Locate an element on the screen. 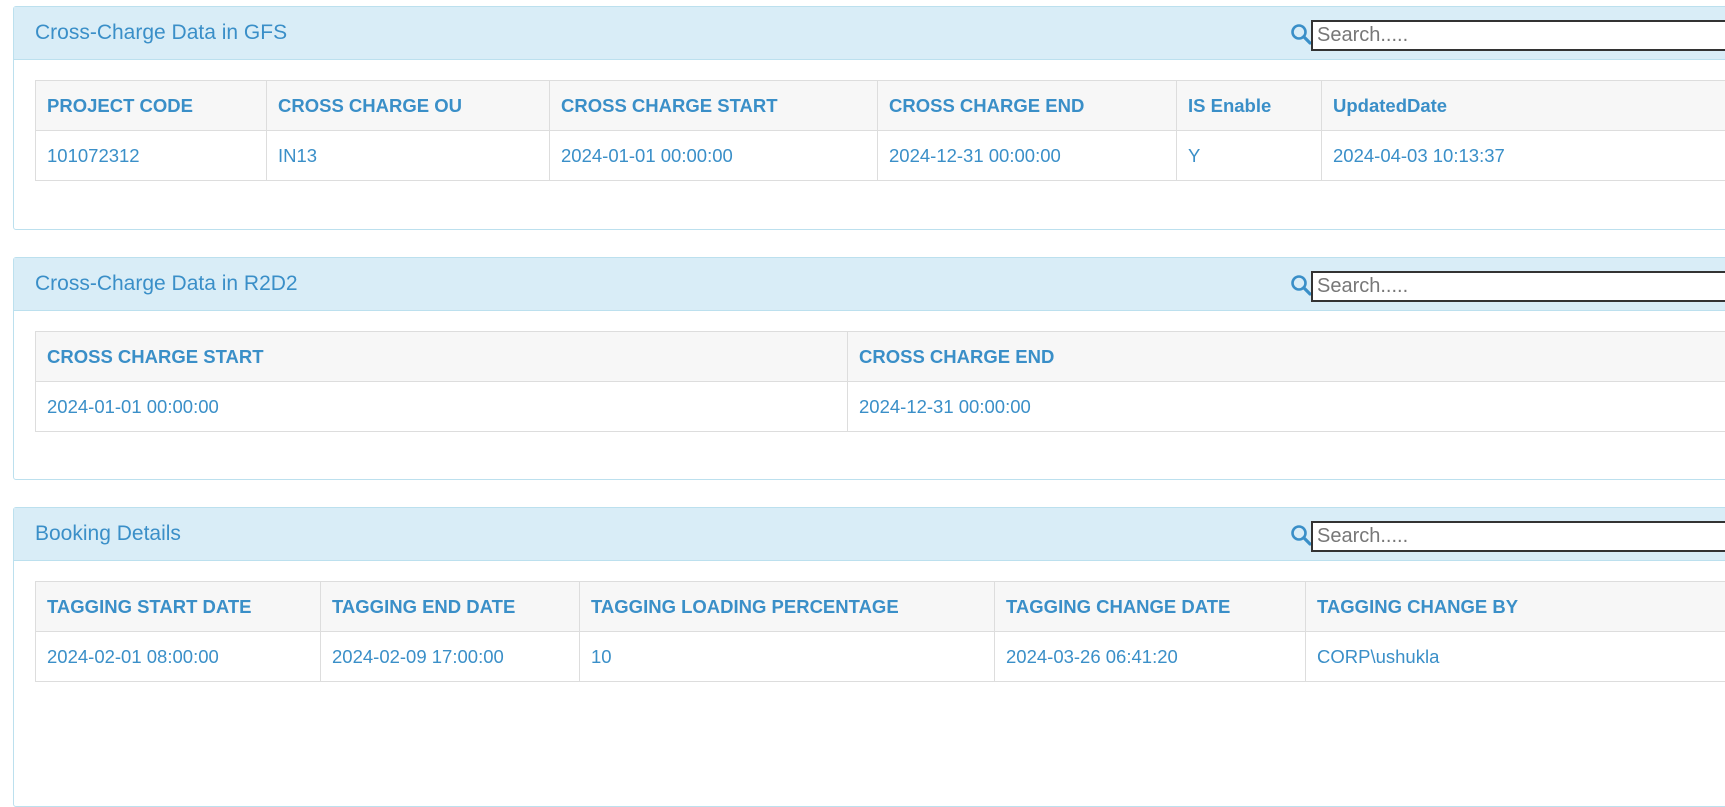 The width and height of the screenshot is (1725, 807). column-header-project-code: PROJECT CODE is located at coordinates (151, 106).